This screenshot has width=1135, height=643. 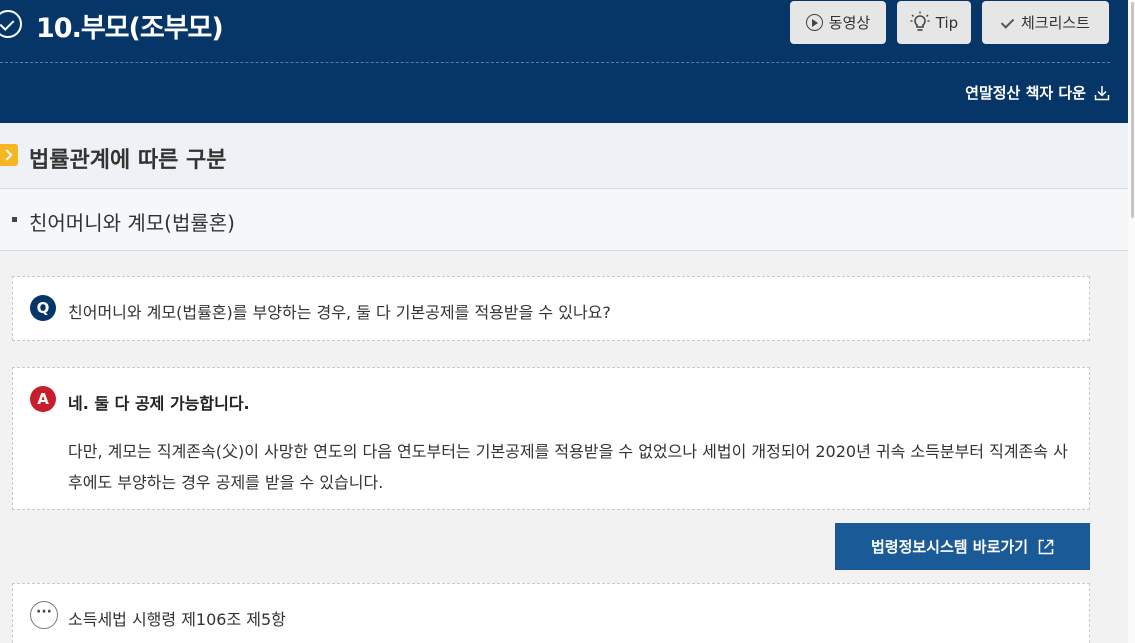 What do you see at coordinates (551, 613) in the screenshot?
I see `reference-card: ··· 소득세법 시행령 제106조 제5항` at bounding box center [551, 613].